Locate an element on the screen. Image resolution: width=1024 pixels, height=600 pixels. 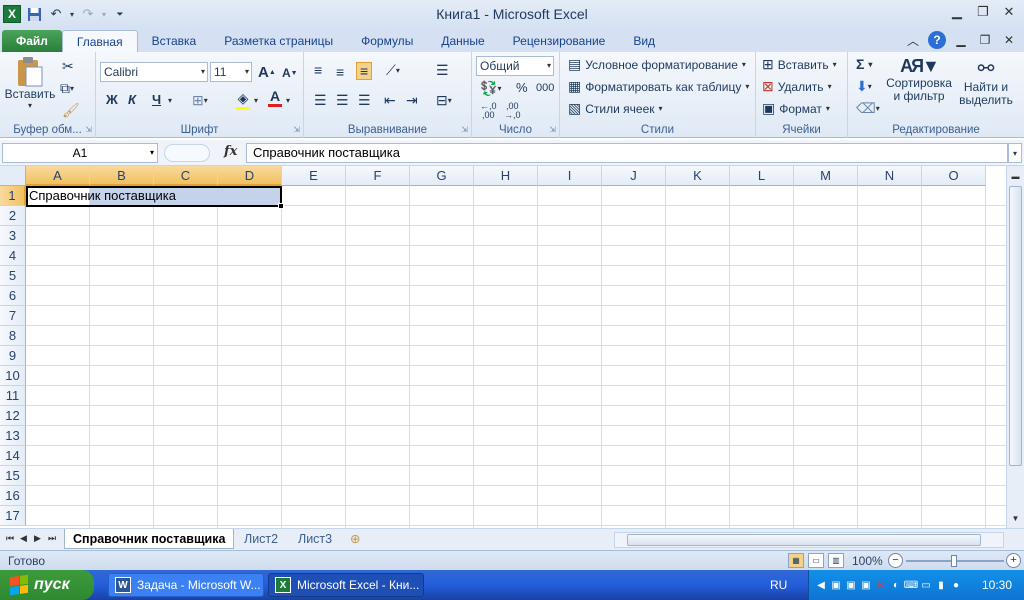
row-header-1: 1 is located at coordinates (13, 196).